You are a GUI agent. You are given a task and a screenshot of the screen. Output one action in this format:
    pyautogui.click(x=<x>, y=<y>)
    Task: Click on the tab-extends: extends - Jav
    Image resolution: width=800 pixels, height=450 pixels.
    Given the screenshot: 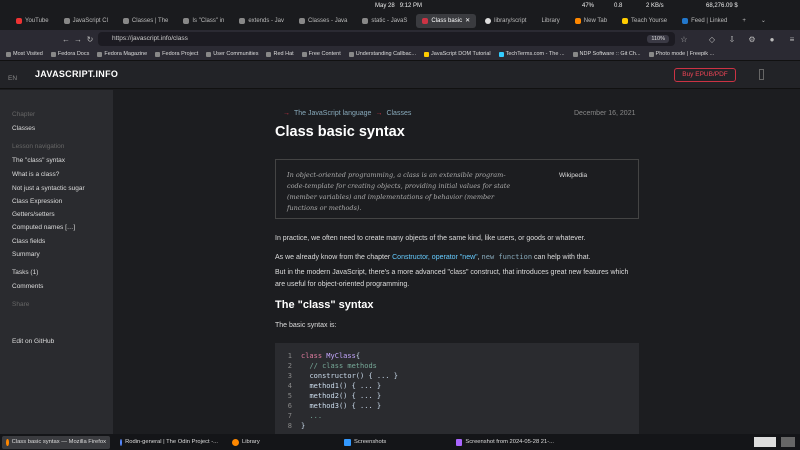 What is the action you would take?
    pyautogui.click(x=261, y=21)
    